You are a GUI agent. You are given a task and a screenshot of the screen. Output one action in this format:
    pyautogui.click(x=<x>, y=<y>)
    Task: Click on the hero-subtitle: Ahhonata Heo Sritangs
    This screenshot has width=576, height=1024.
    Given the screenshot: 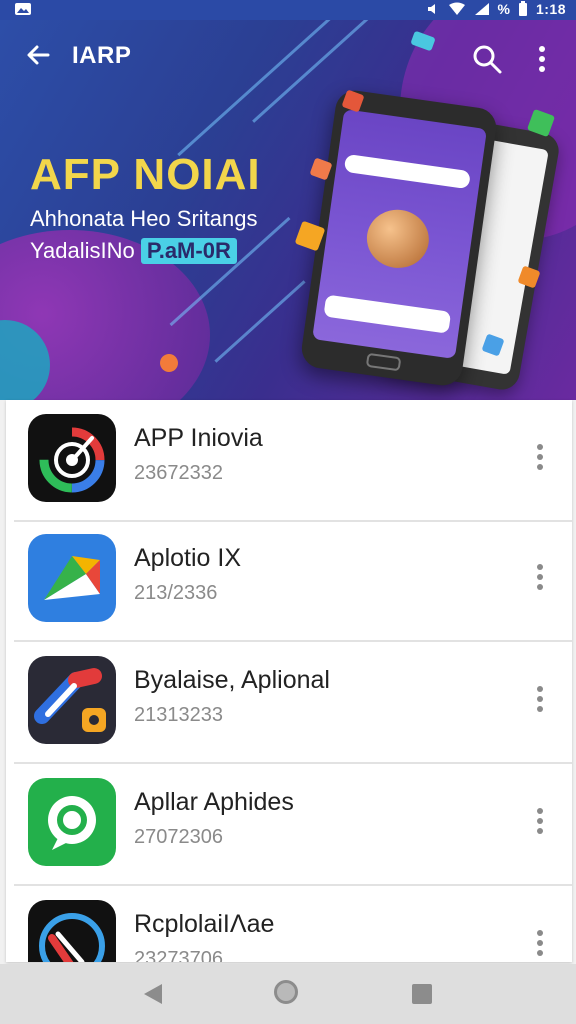 What is the action you would take?
    pyautogui.click(x=144, y=218)
    